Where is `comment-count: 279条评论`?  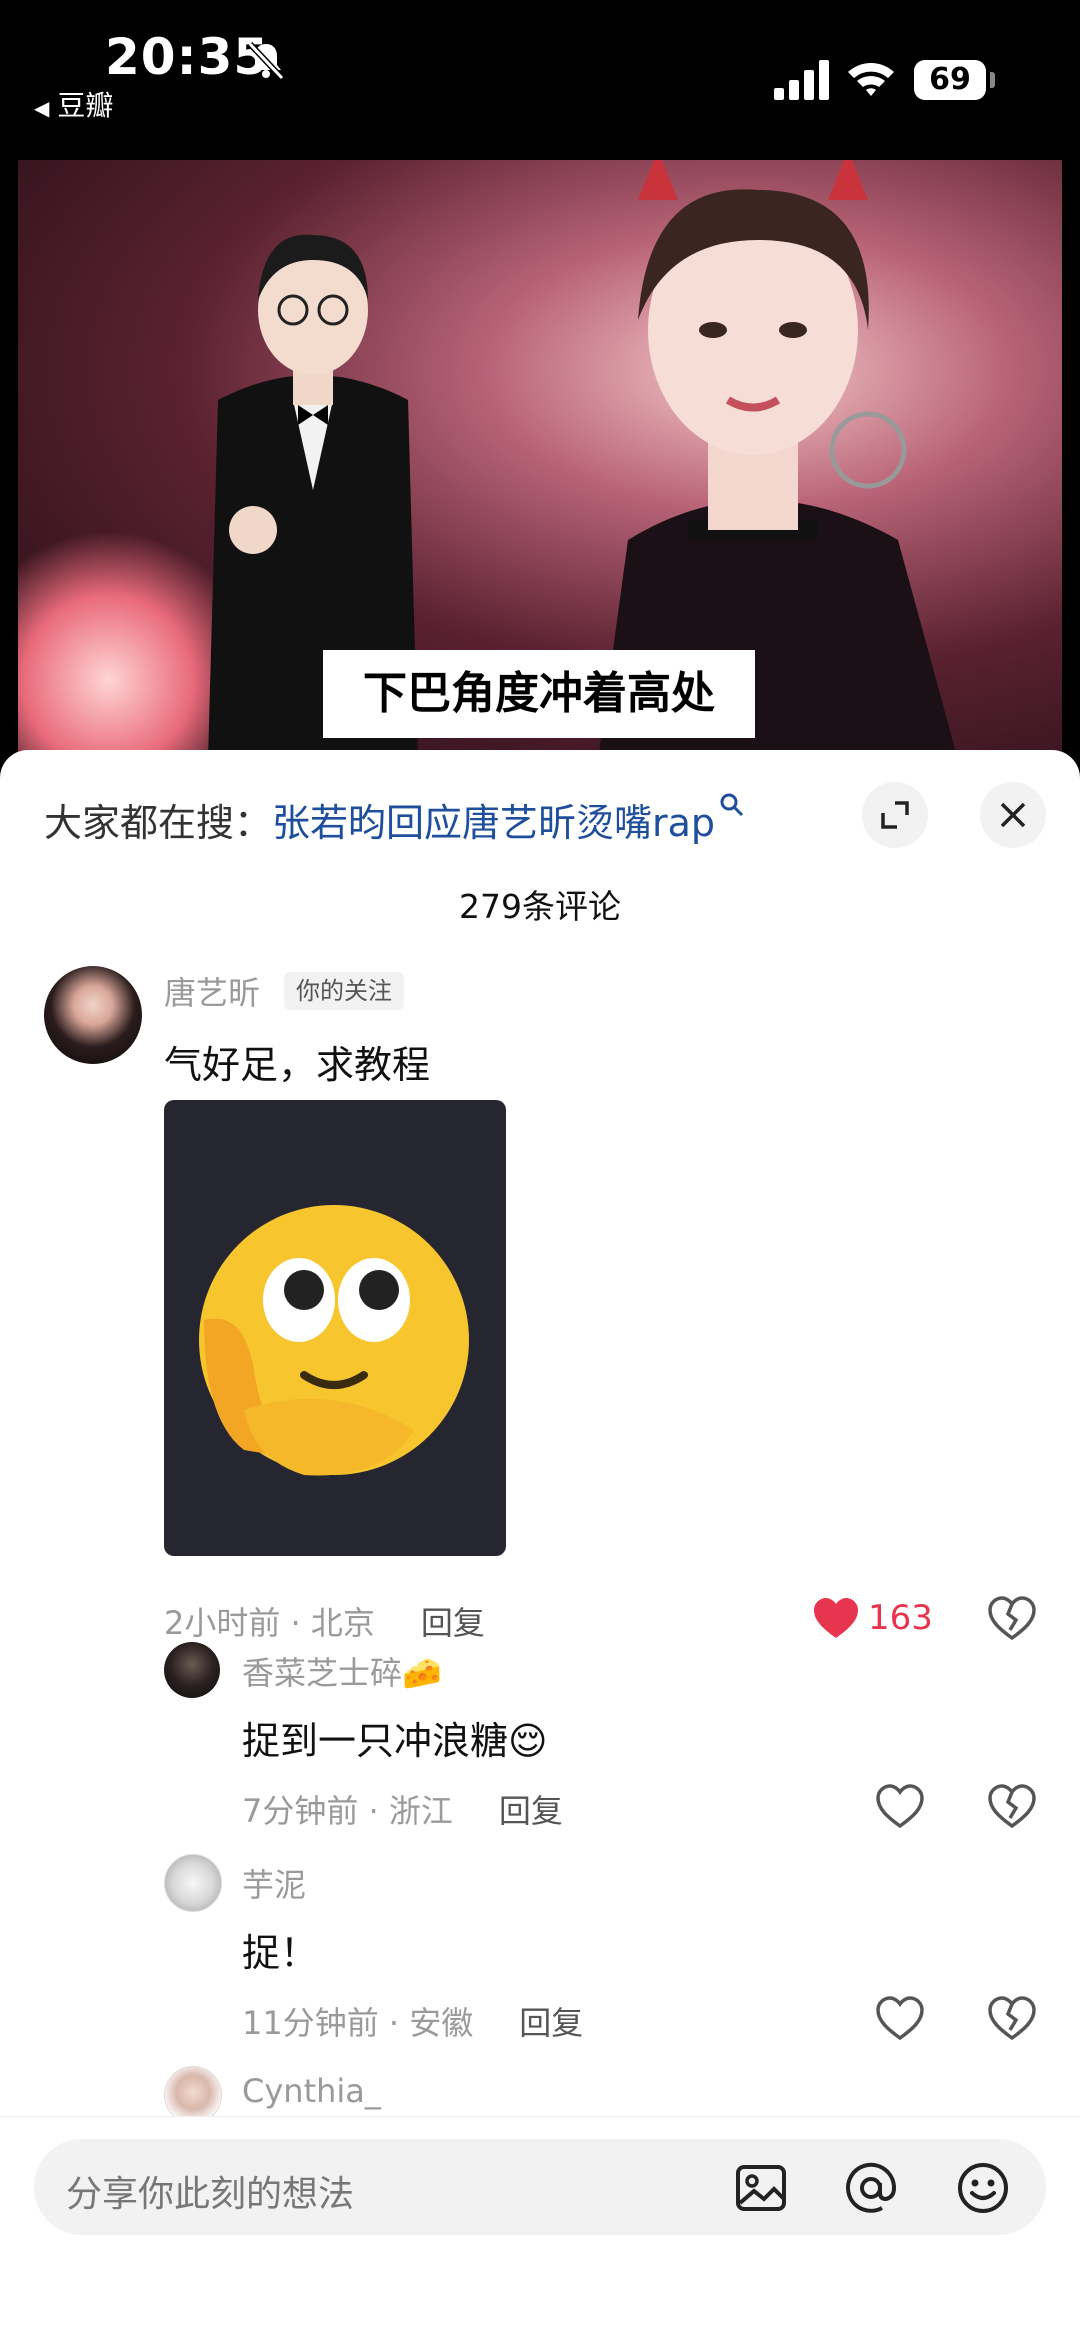 comment-count: 279条评论 is located at coordinates (540, 906).